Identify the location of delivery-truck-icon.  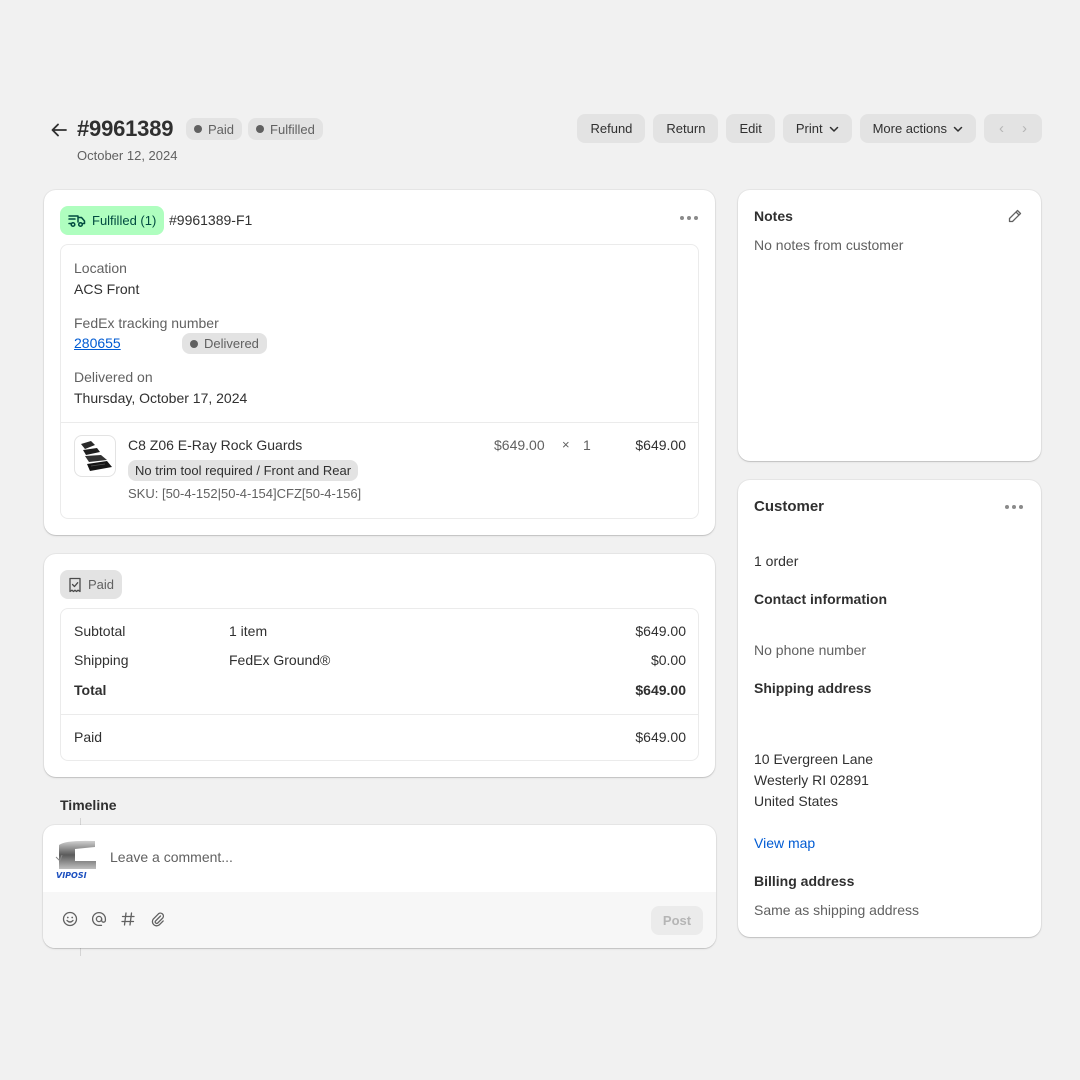
(77, 220).